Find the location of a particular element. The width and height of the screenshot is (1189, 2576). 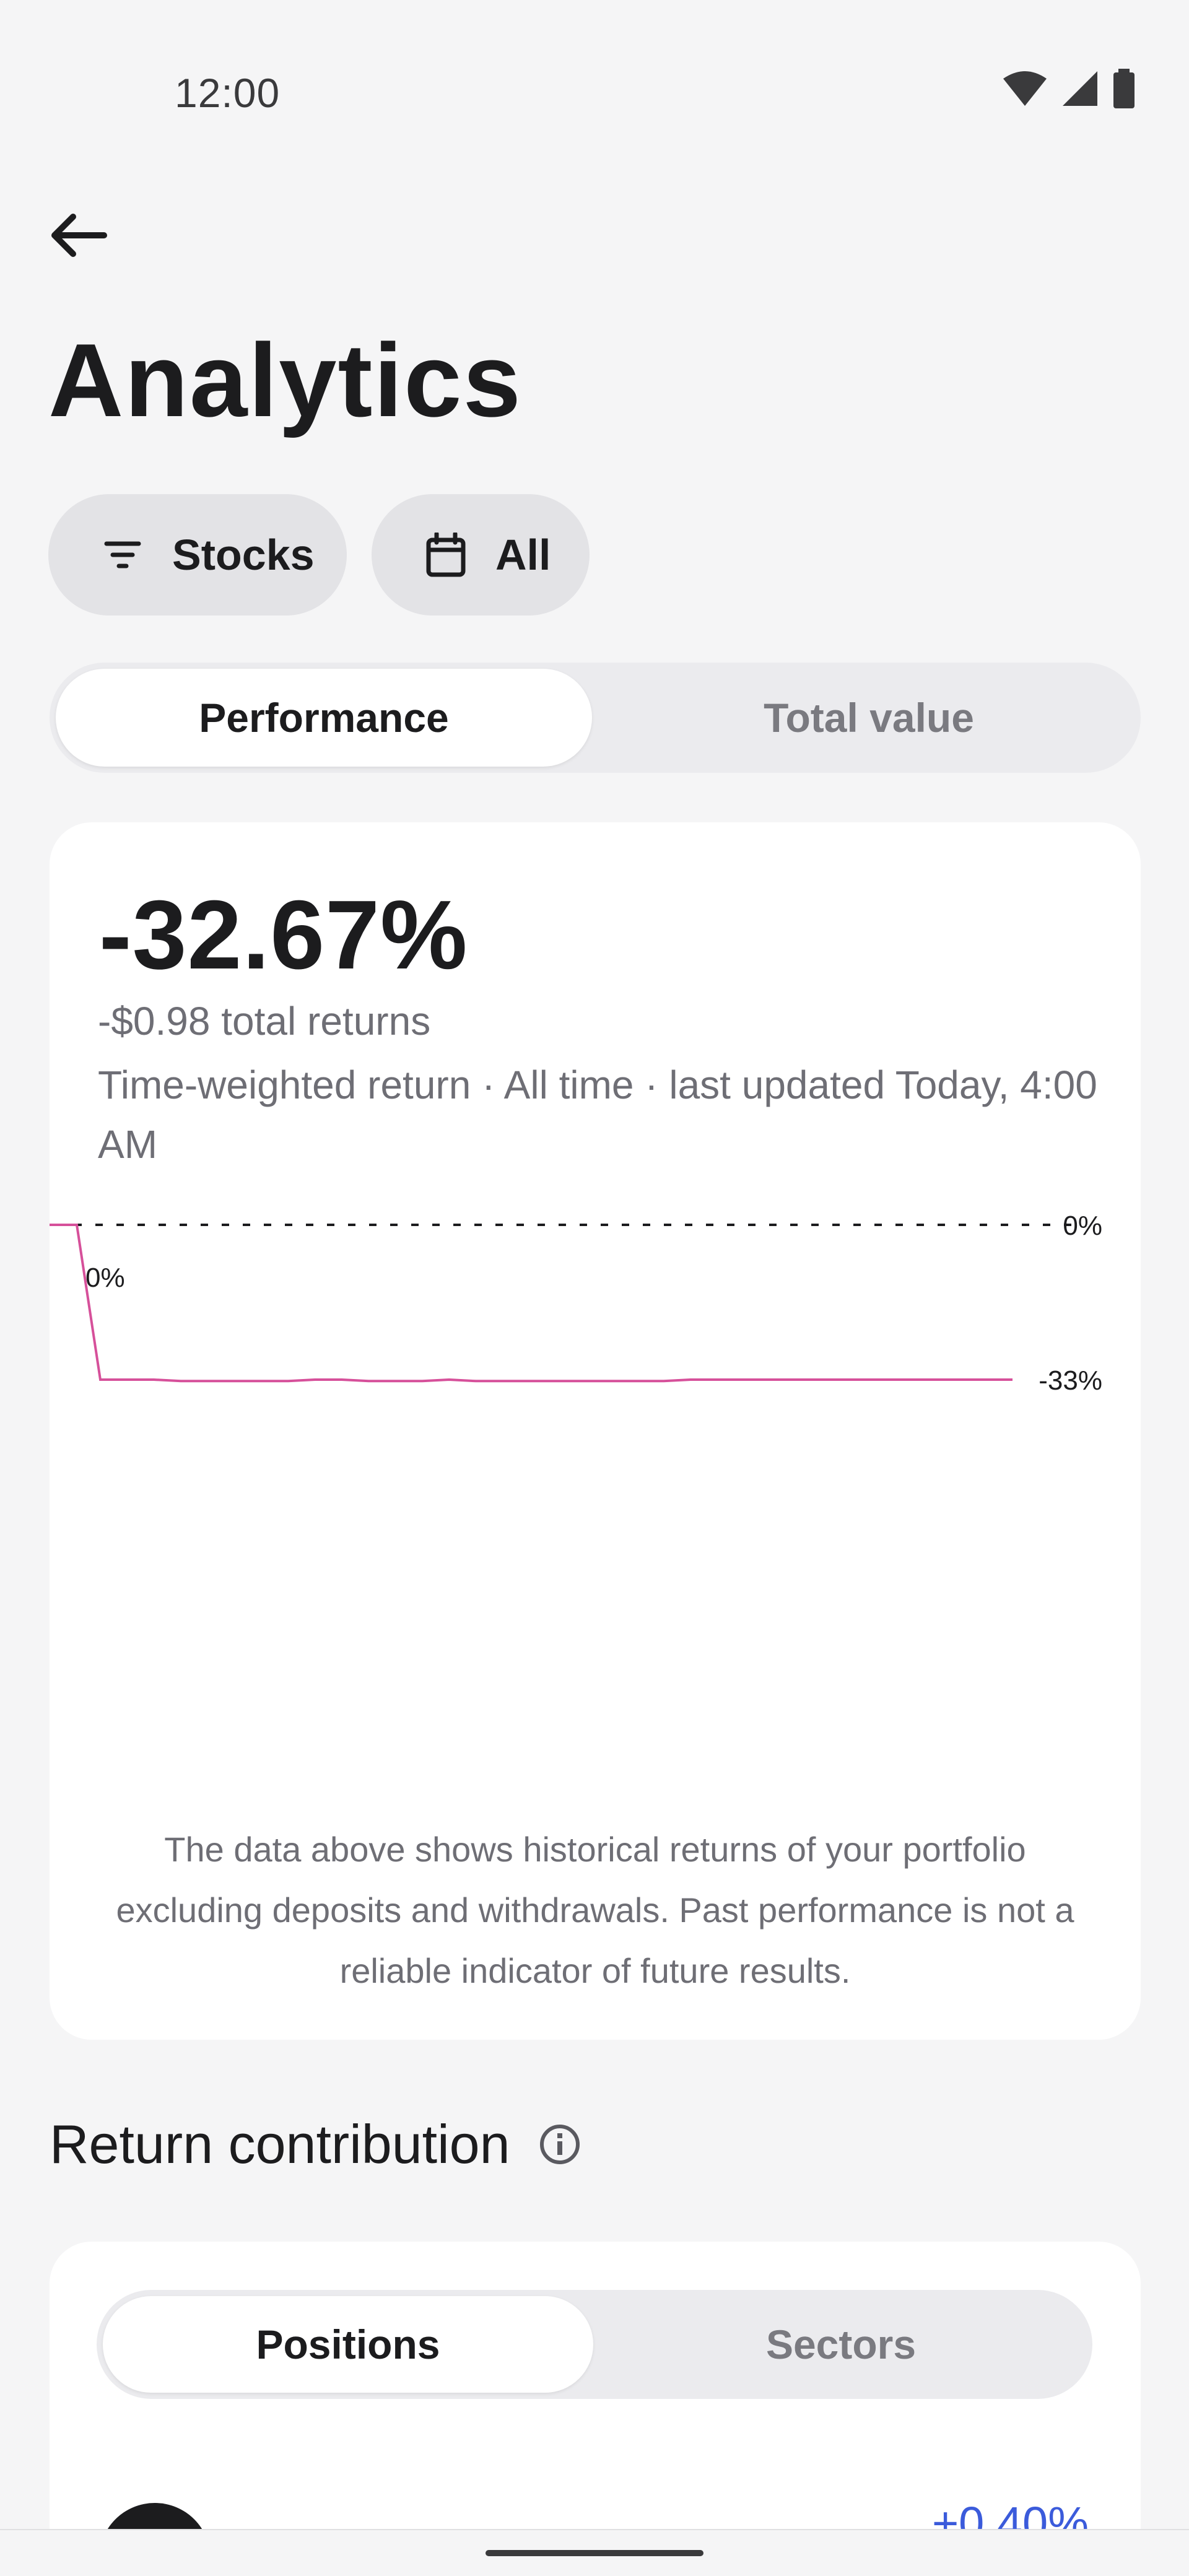

return-contribution-title: Return contribution is located at coordinates (280, 2144).